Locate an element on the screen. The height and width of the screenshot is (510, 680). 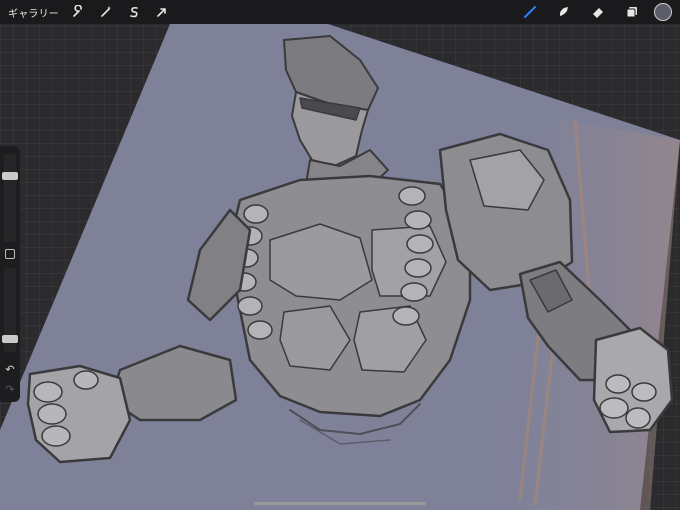
gallery-button: ギャラリー is located at coordinates (33, 12).